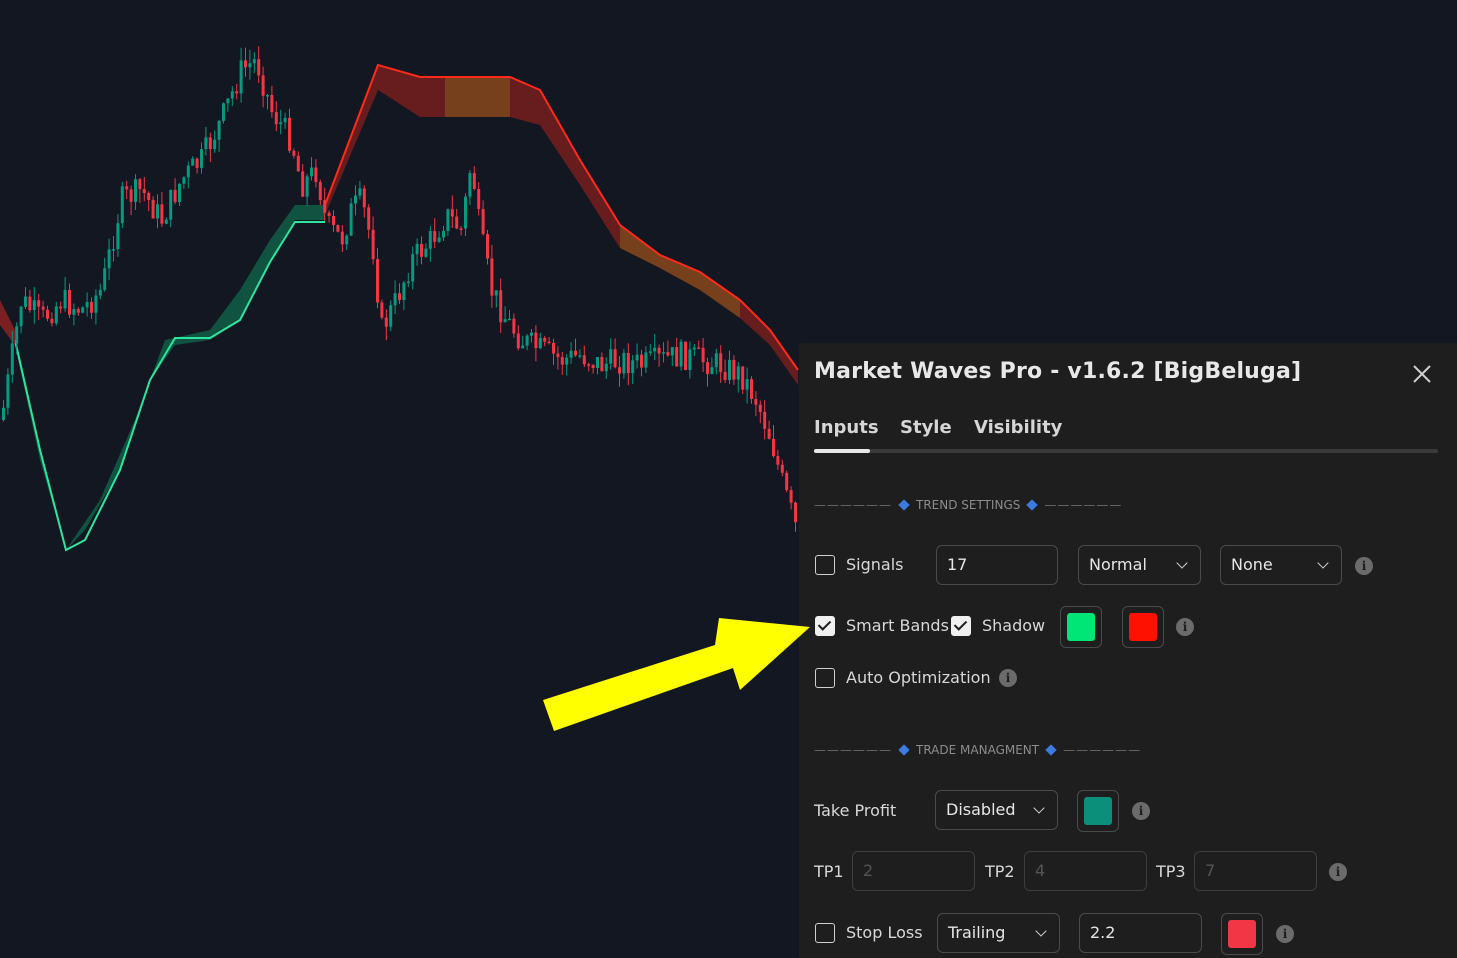 This screenshot has width=1457, height=958. What do you see at coordinates (998, 933) in the screenshot?
I see `stop-loss-mode-select: Trailing` at bounding box center [998, 933].